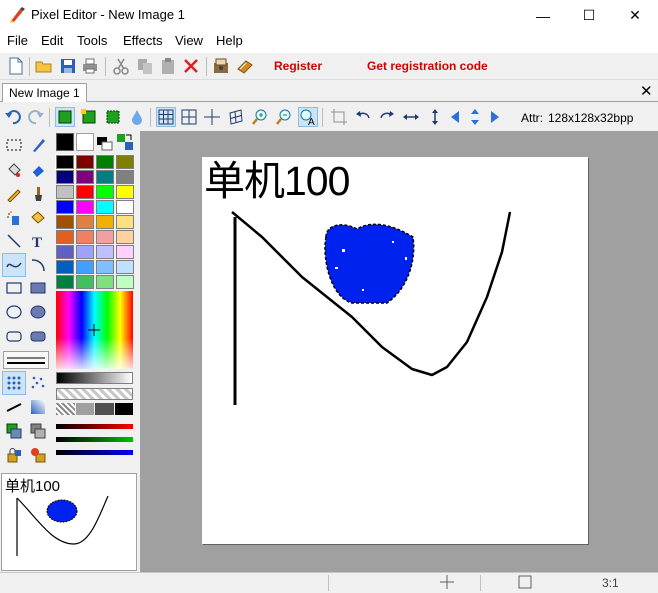  What do you see at coordinates (308, 117) in the screenshot?
I see `zoom-text-icon: A` at bounding box center [308, 117].